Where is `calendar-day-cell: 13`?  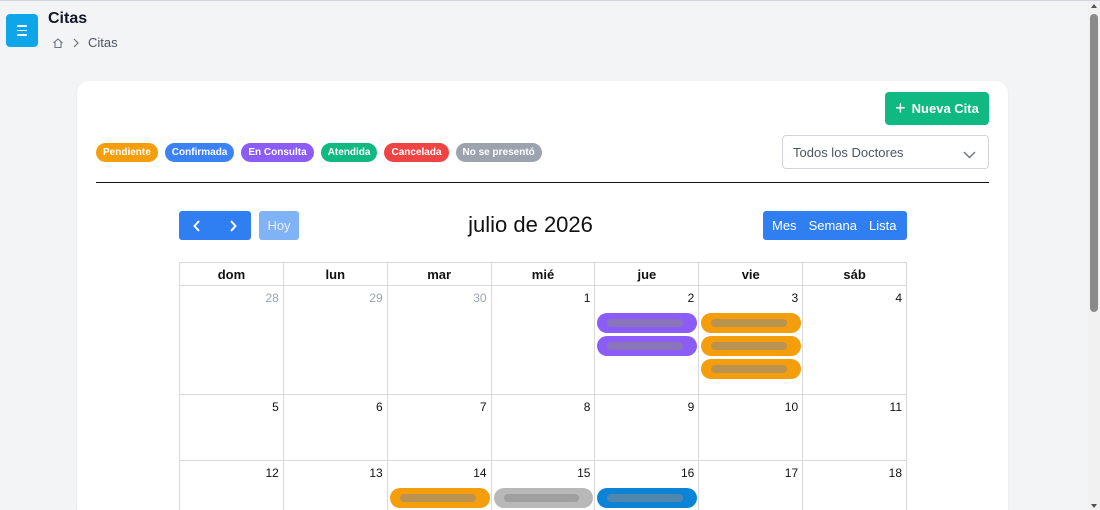 calendar-day-cell: 13 is located at coordinates (336, 485).